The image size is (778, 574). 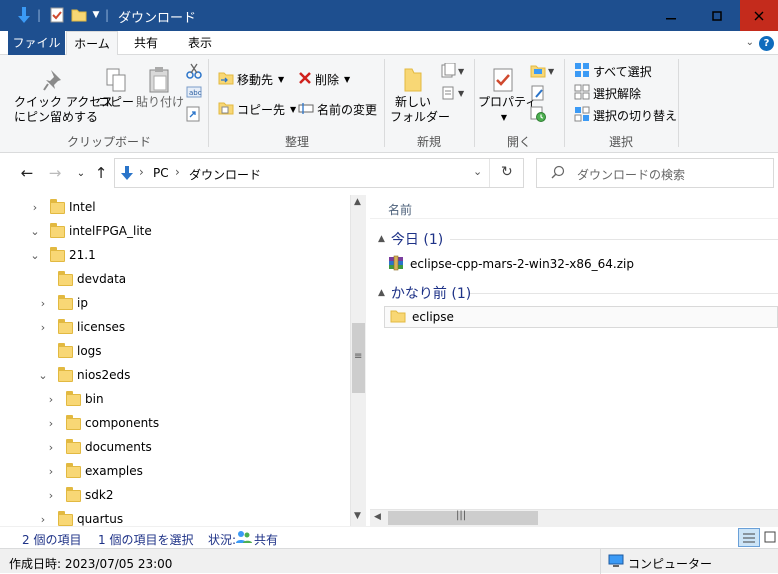 What do you see at coordinates (453, 72) in the screenshot?
I see `new-item-icon: ▼` at bounding box center [453, 72].